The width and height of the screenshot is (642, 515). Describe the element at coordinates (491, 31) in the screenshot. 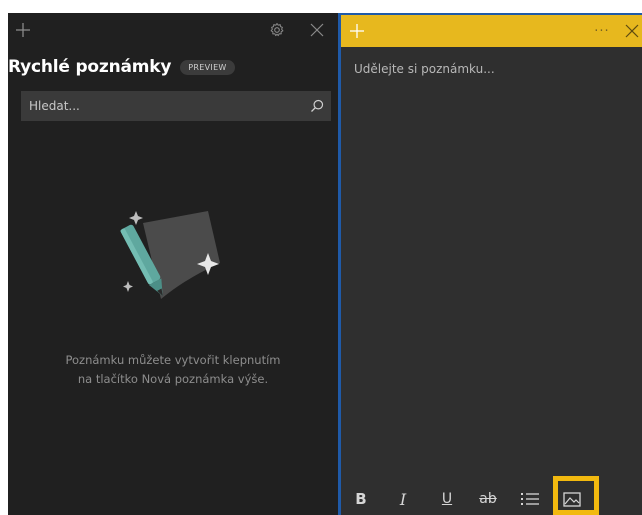

I see `note-header: ···` at that location.